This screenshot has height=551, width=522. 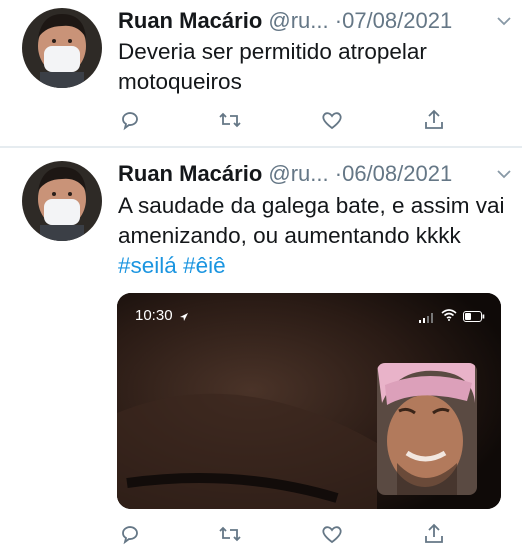 I want to click on tweet-header: Ruan Macário @ru... ·06/08/2021, so click(x=315, y=174).